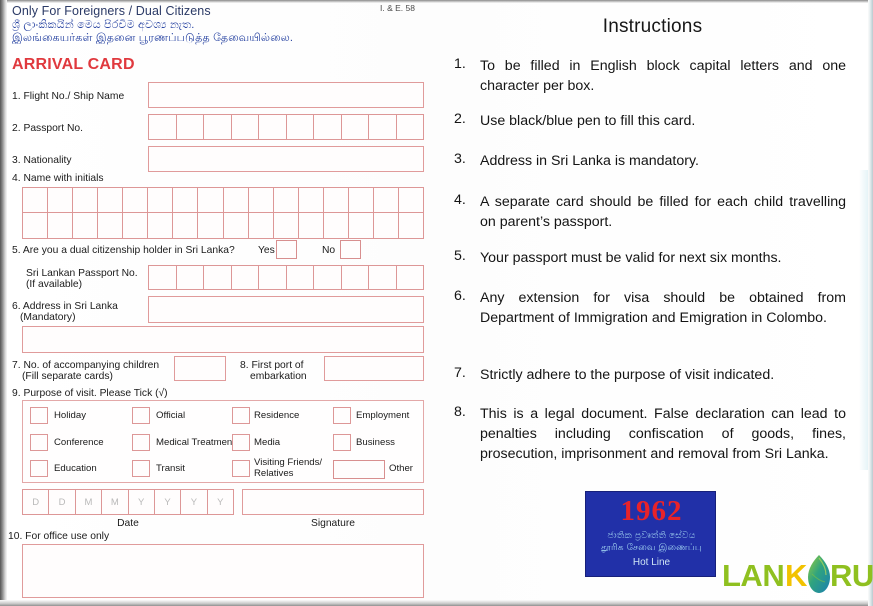  What do you see at coordinates (286, 249) in the screenshot?
I see `checkbox-dual-yes` at bounding box center [286, 249].